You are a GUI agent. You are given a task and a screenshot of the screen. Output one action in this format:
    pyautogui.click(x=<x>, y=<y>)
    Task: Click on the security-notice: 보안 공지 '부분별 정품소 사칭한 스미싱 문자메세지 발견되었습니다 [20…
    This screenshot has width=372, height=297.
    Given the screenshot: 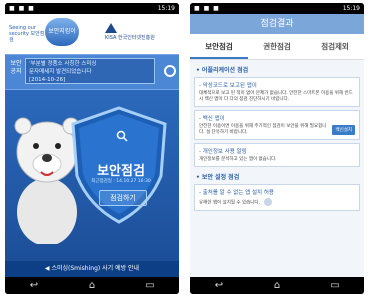 What is the action you would take?
    pyautogui.click(x=92, y=72)
    